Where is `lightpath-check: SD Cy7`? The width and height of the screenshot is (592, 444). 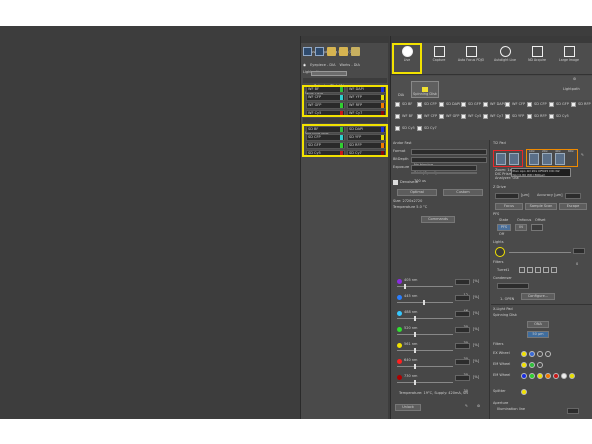
lightpath-check: SD Cy7 is located at coordinates (427, 128).